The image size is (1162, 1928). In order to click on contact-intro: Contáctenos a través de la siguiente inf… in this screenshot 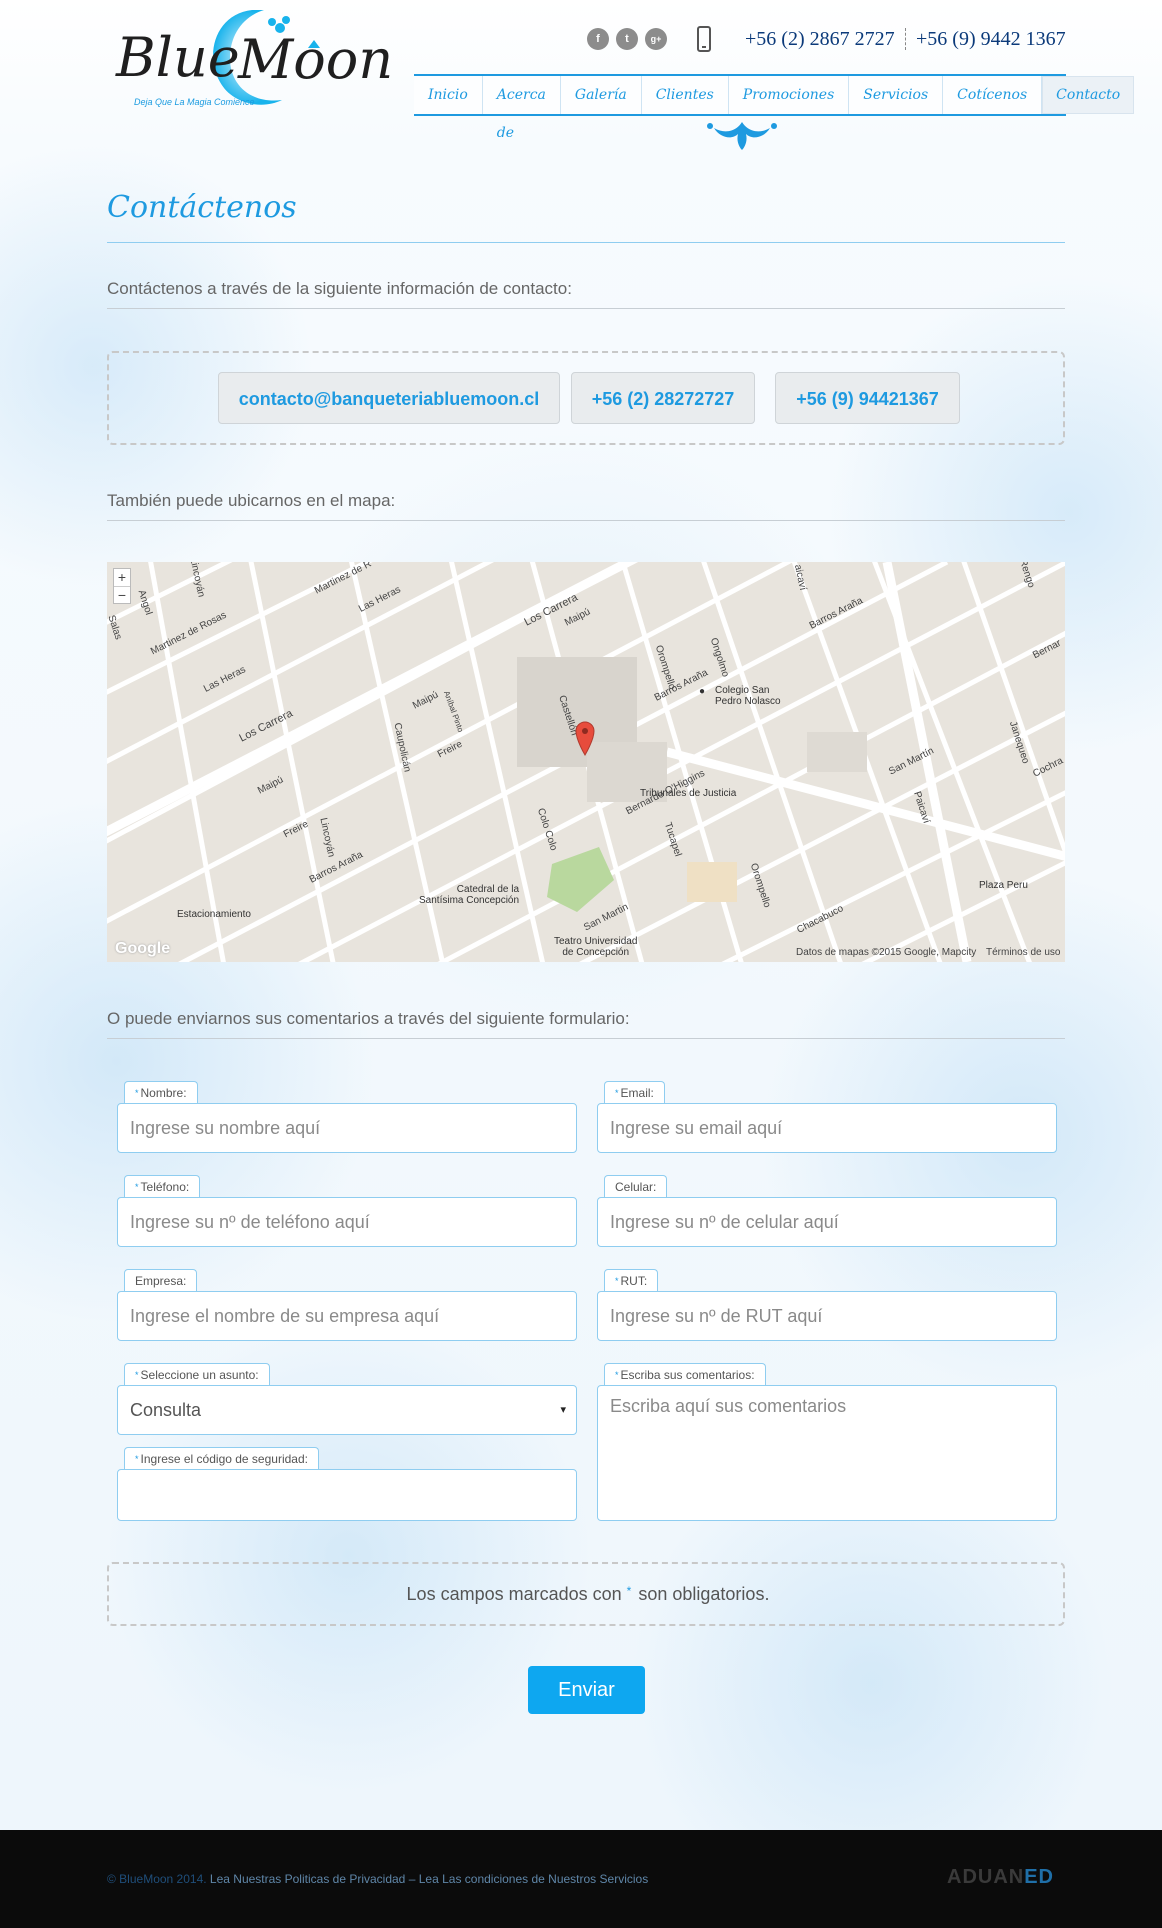, I will do `click(339, 288)`.